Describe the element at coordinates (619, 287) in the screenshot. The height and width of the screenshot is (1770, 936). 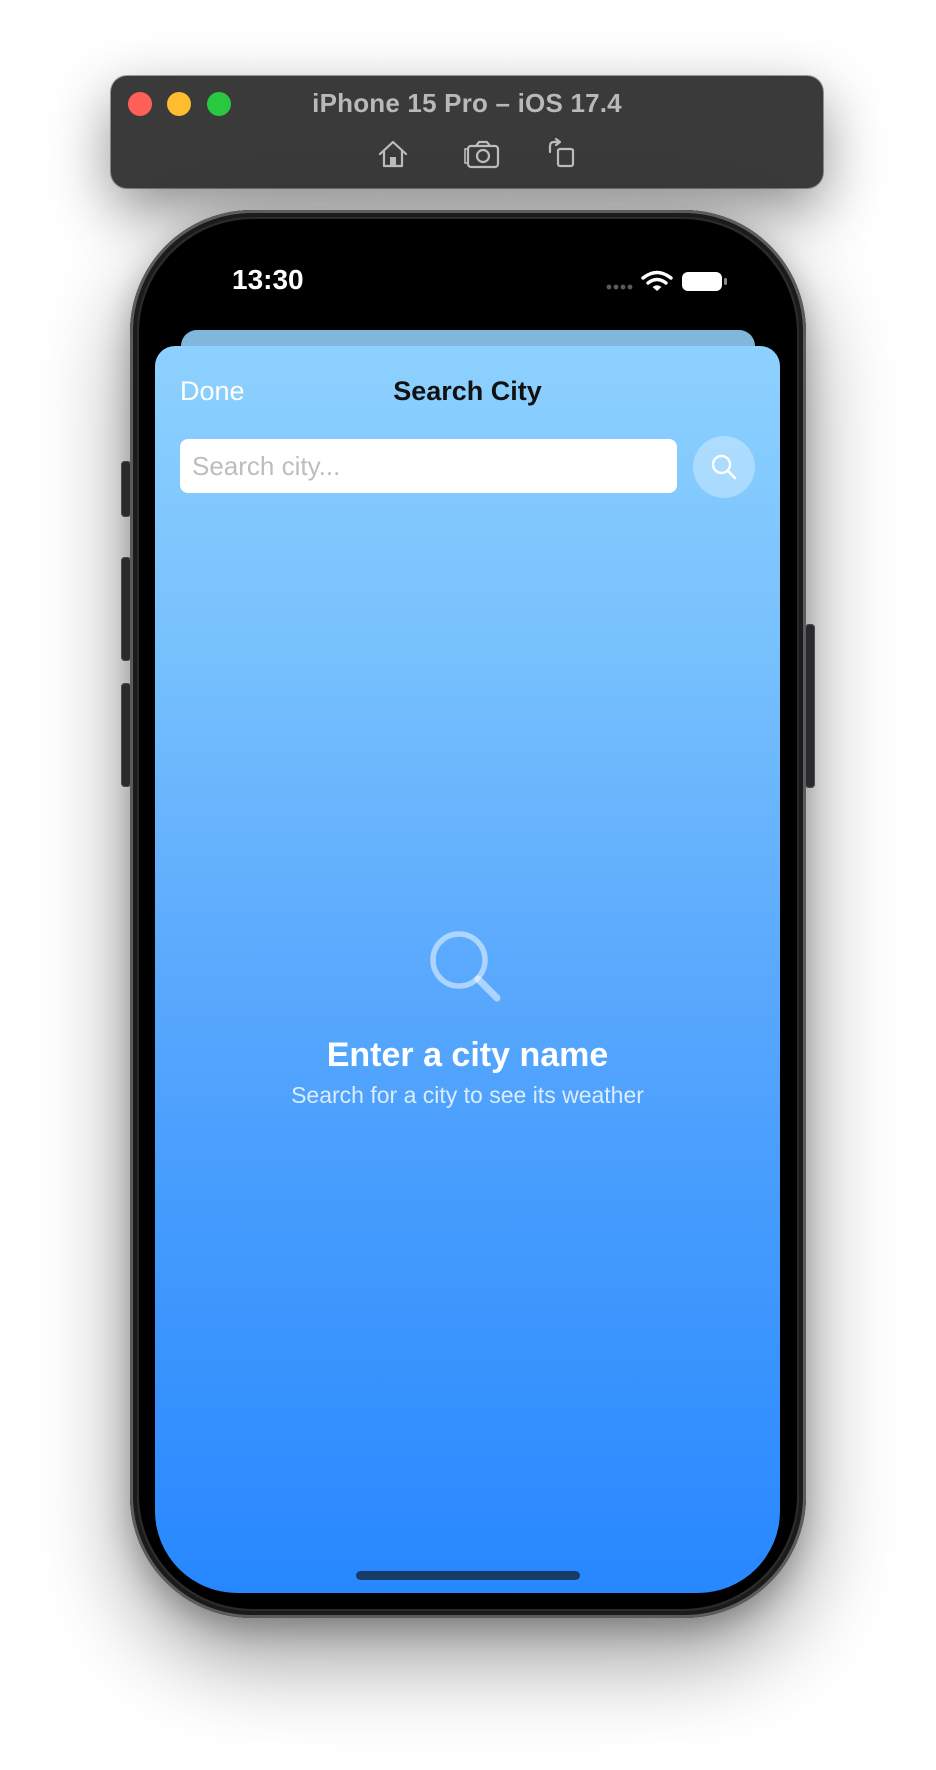
I see `signal-icon` at that location.